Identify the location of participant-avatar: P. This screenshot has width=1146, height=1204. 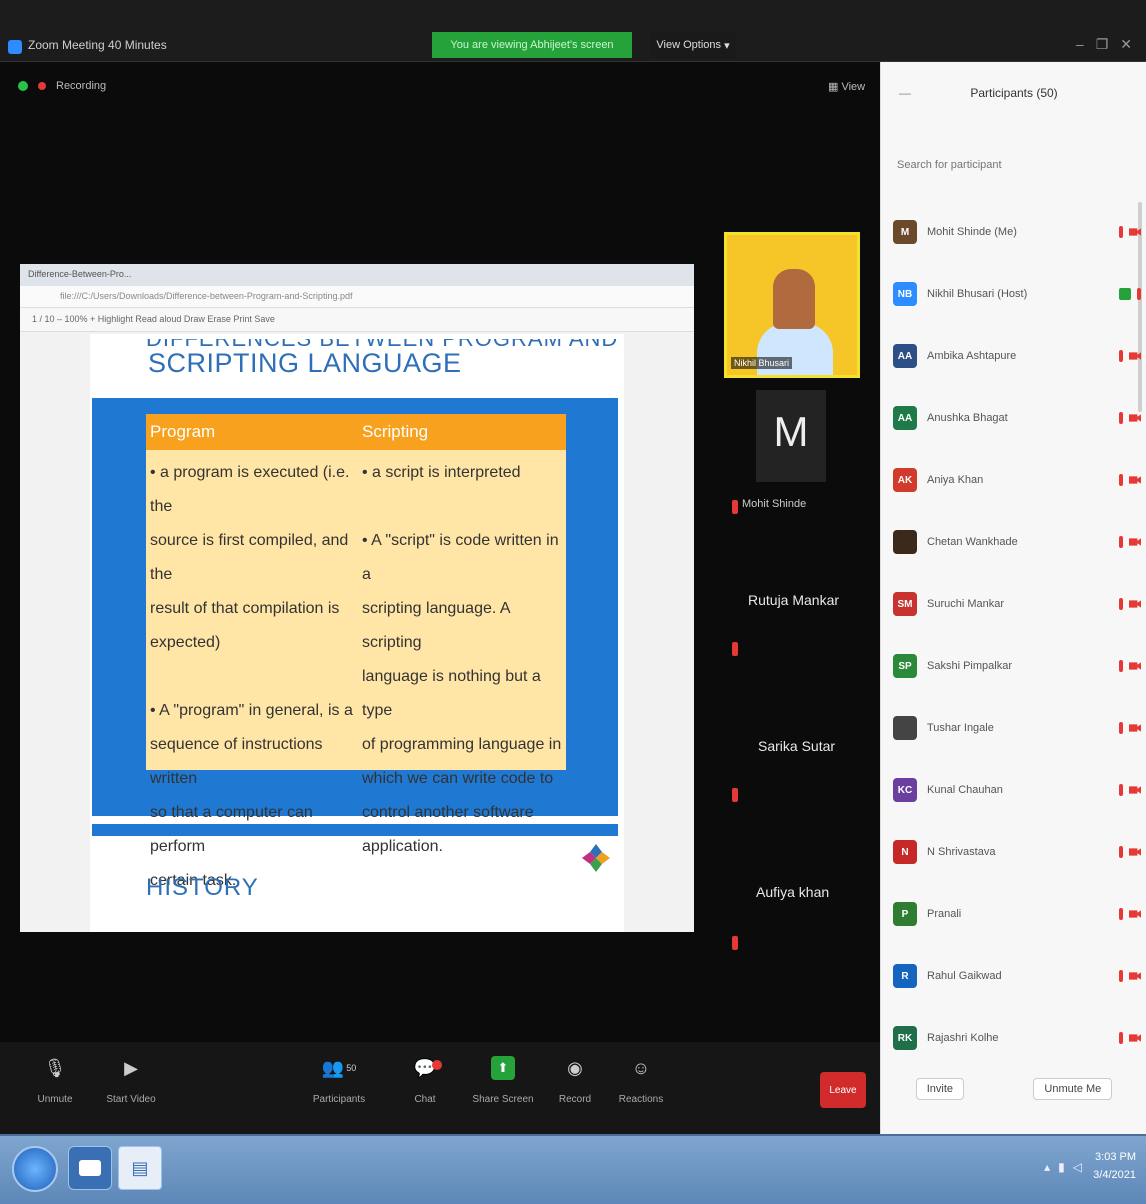
(905, 914).